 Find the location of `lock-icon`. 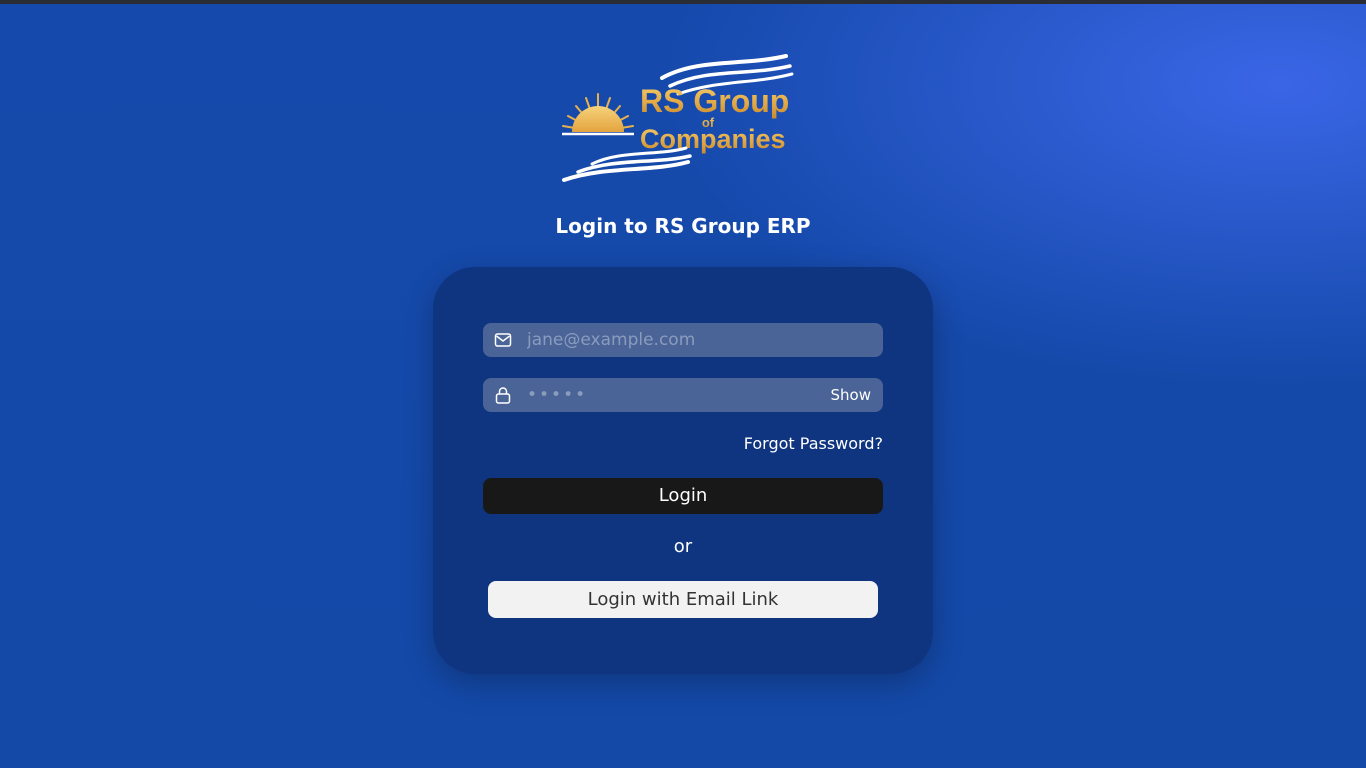

lock-icon is located at coordinates (503, 395).